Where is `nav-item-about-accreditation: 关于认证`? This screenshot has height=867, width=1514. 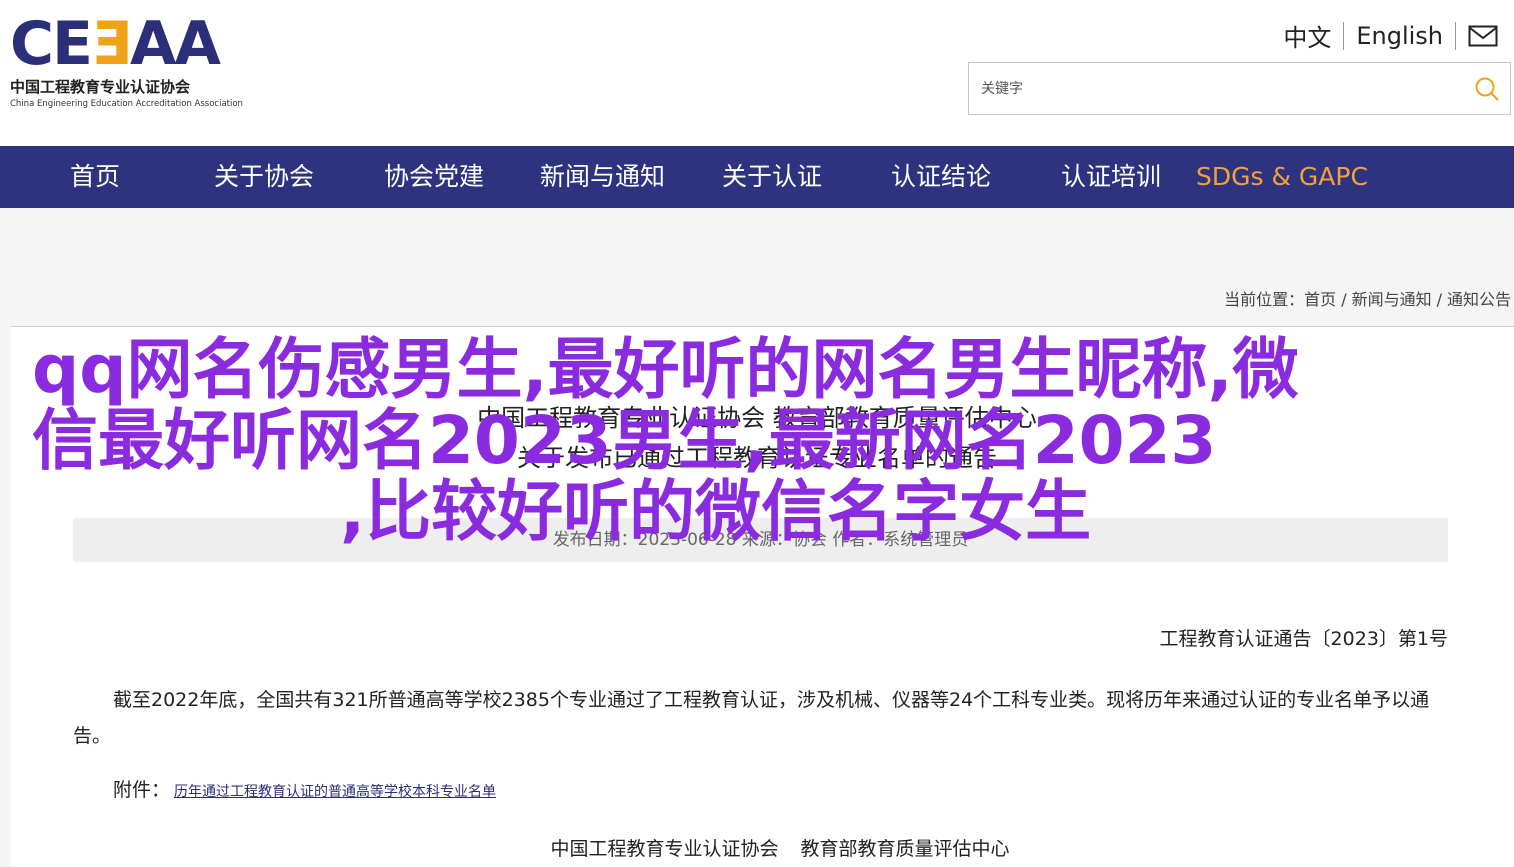
nav-item-about-accreditation: 关于认证 is located at coordinates (772, 177).